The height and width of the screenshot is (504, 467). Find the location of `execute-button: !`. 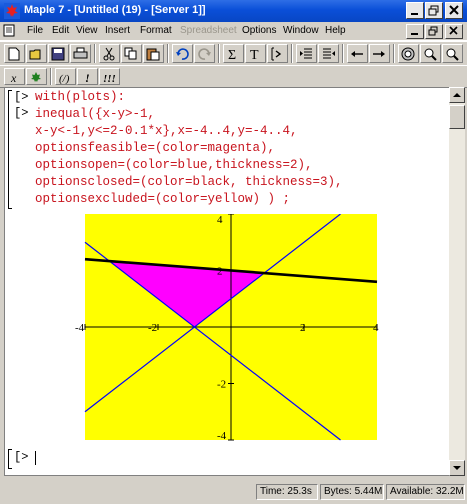

execute-button: ! is located at coordinates (87, 76).